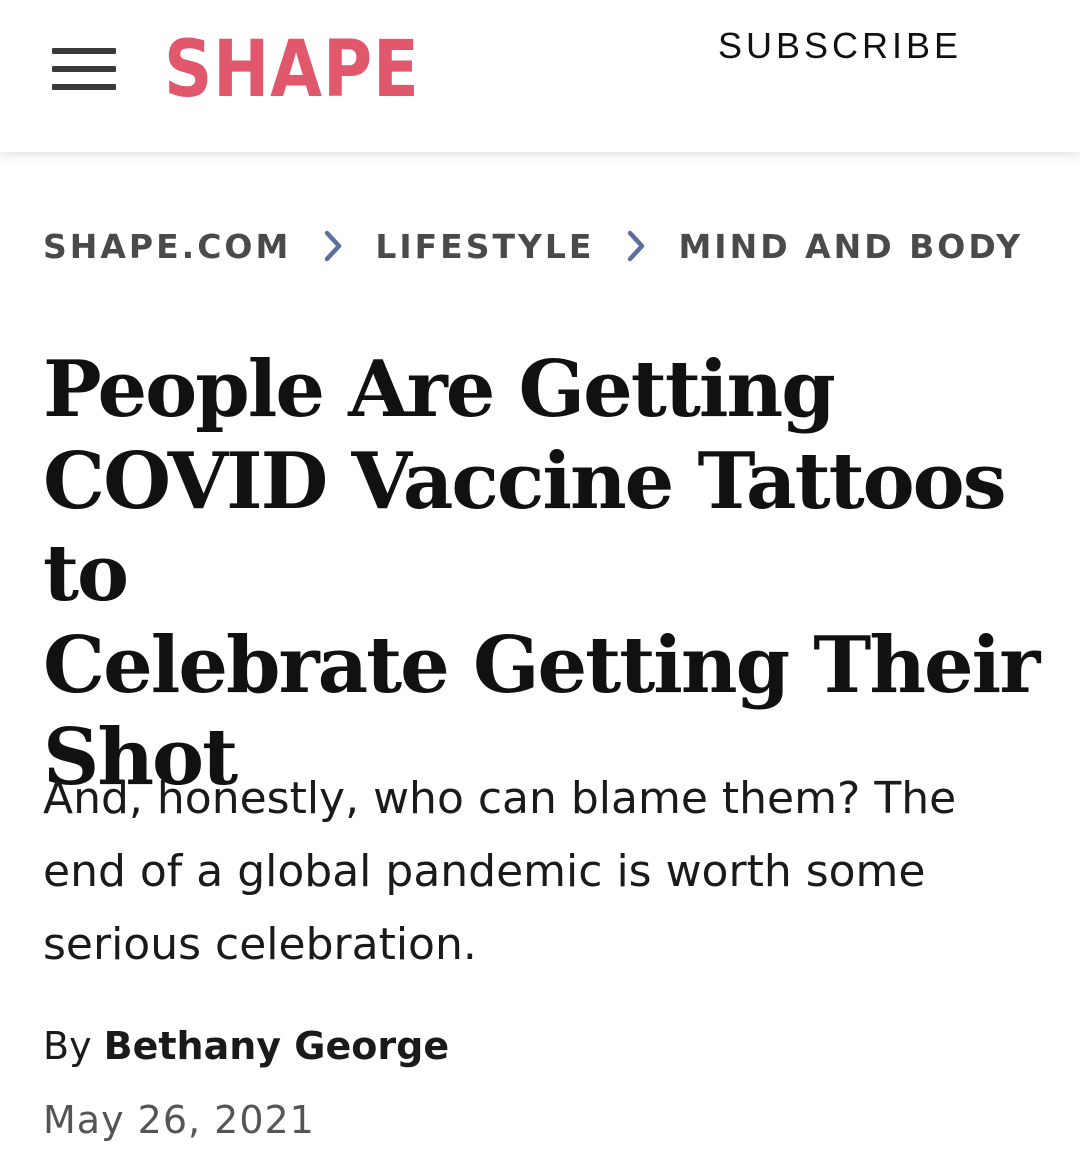  Describe the element at coordinates (276, 1046) in the screenshot. I see `author-link: Bethany George` at that location.